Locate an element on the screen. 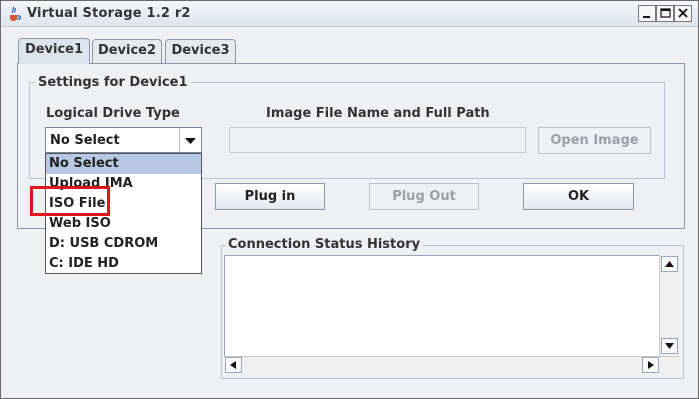 The width and height of the screenshot is (699, 399). highlight-annotation-box is located at coordinates (70, 201).